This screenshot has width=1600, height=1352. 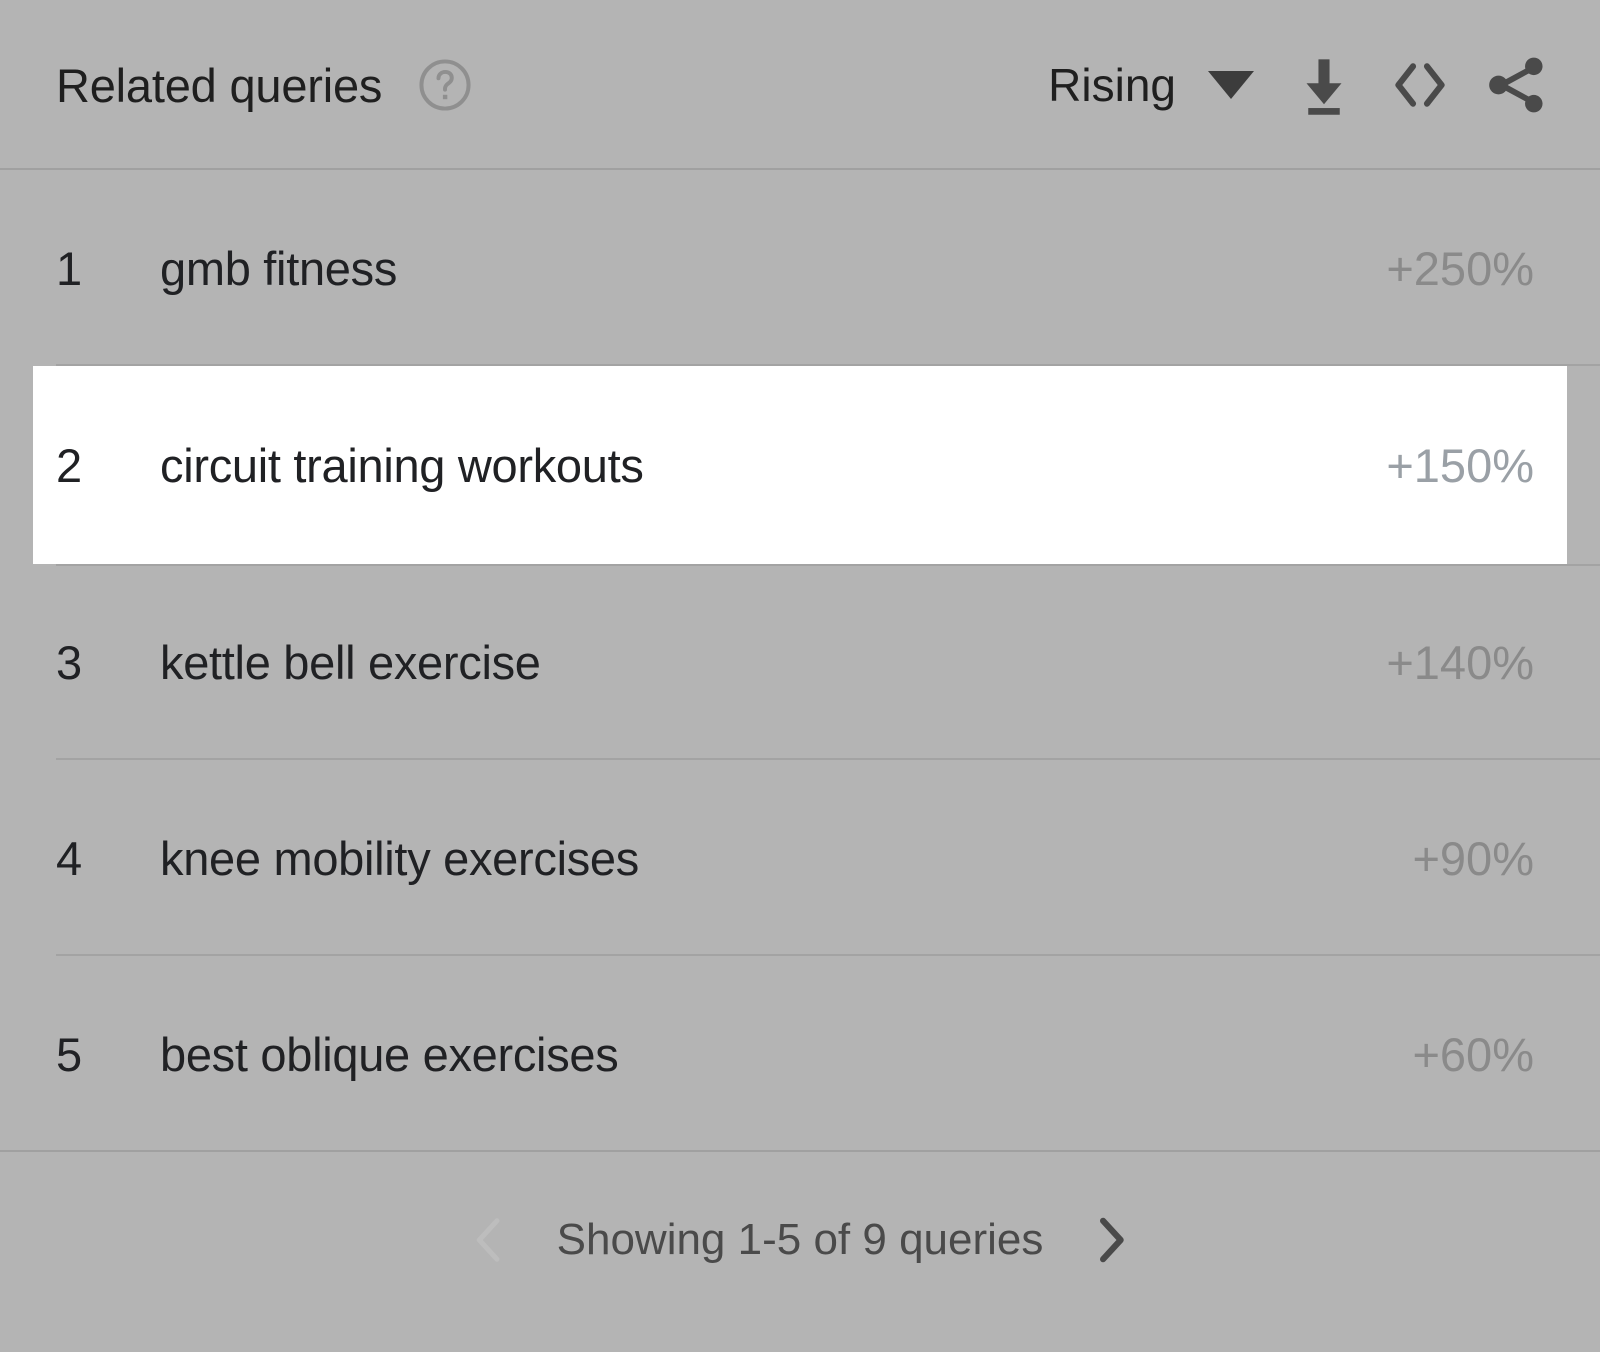 What do you see at coordinates (1460, 465) in the screenshot?
I see `row-delta: +150%` at bounding box center [1460, 465].